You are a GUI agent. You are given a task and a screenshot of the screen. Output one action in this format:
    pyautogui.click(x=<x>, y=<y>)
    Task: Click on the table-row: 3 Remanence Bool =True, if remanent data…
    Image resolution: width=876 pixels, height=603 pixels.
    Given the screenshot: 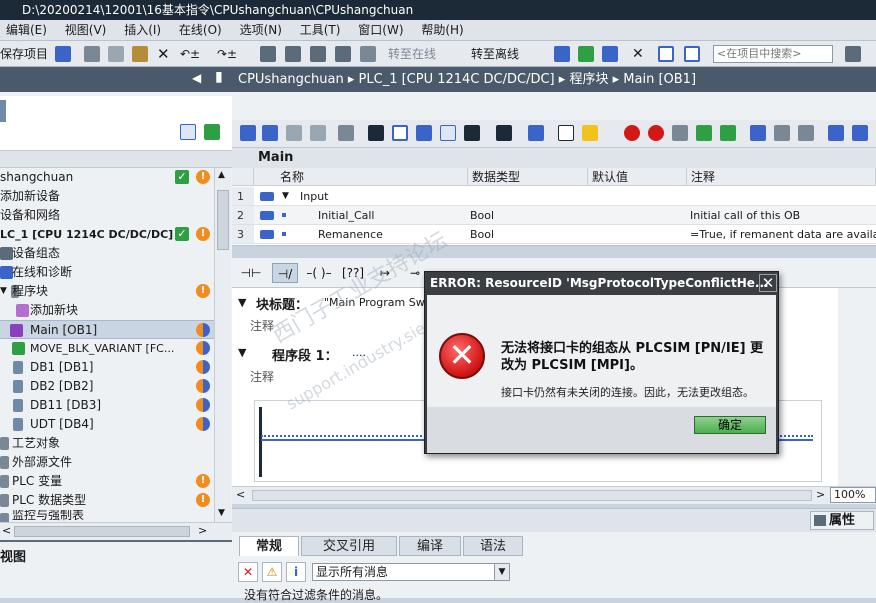 What is the action you would take?
    pyautogui.click(x=554, y=234)
    